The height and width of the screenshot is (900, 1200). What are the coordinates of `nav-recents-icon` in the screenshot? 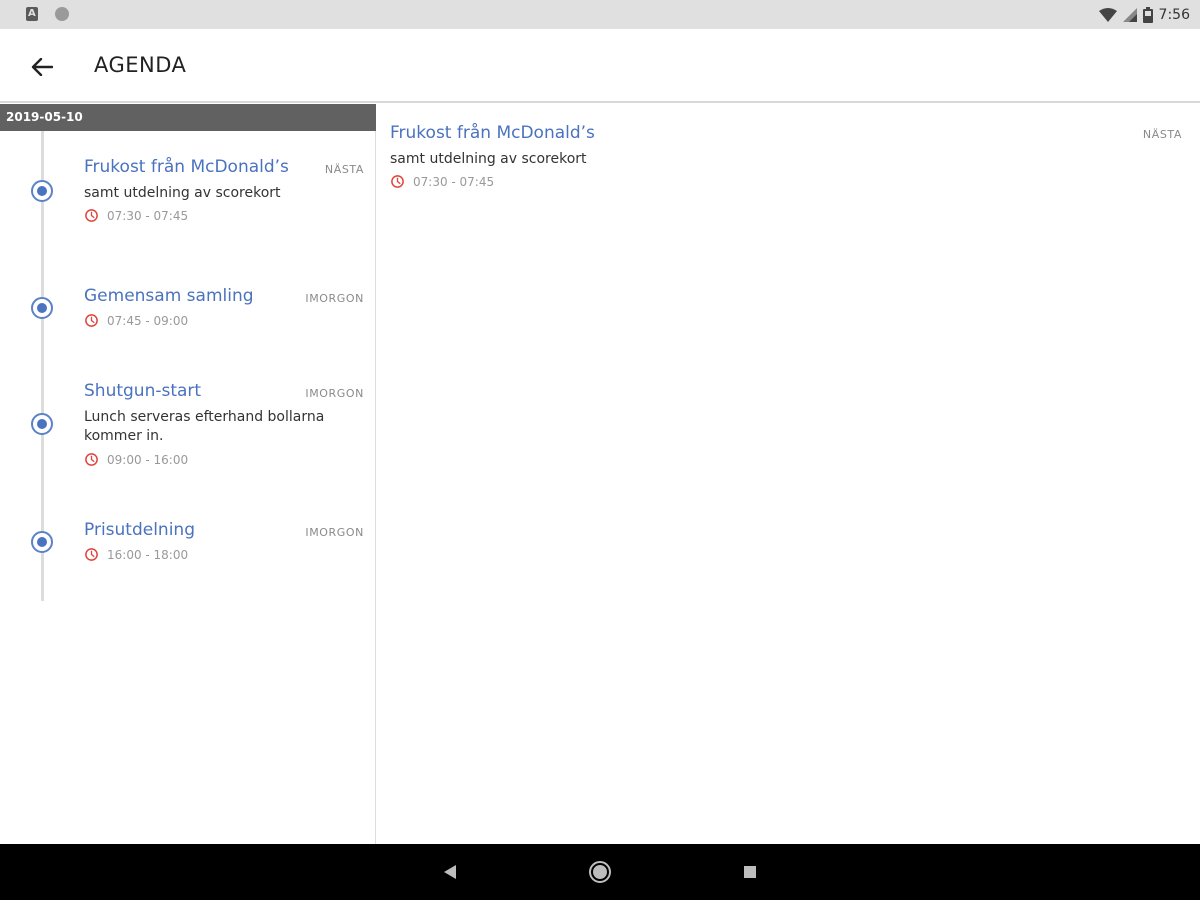 It's located at (750, 872).